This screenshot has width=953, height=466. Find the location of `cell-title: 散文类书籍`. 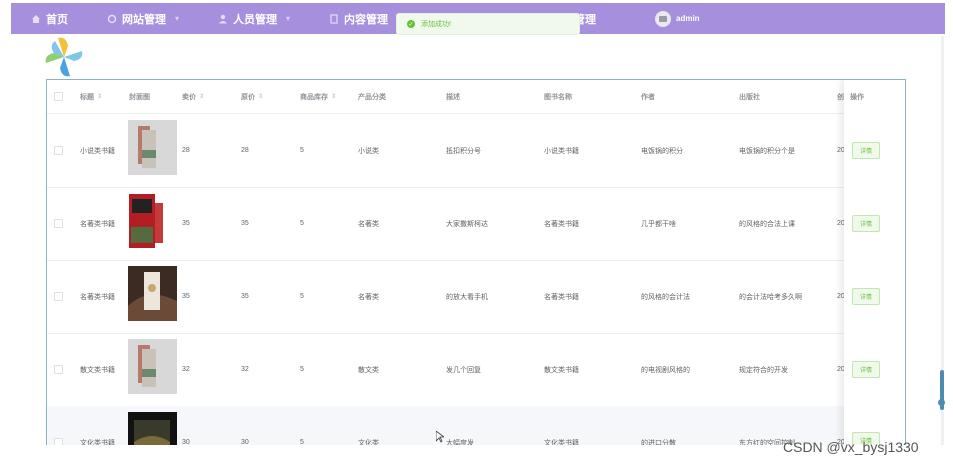

cell-title: 散文类书籍 is located at coordinates (97, 370).